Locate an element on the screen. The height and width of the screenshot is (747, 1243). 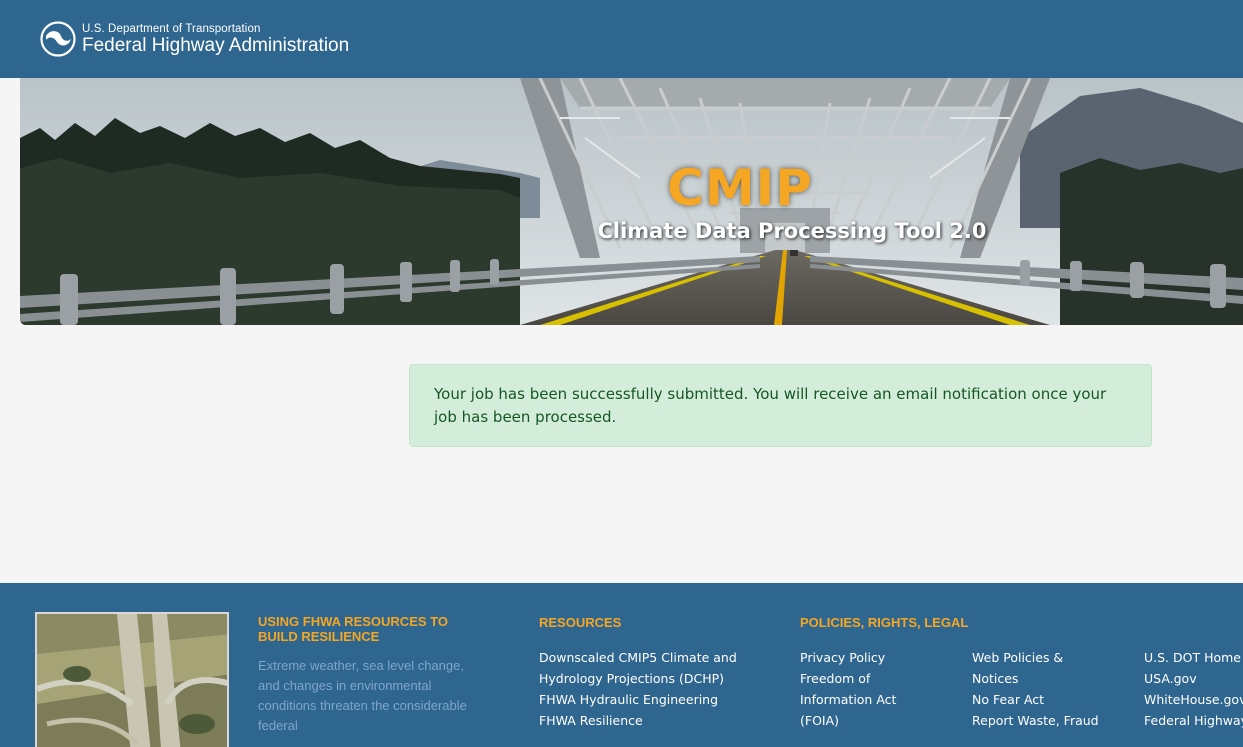
agency-line2: Federal Highway Administration is located at coordinates (216, 45).